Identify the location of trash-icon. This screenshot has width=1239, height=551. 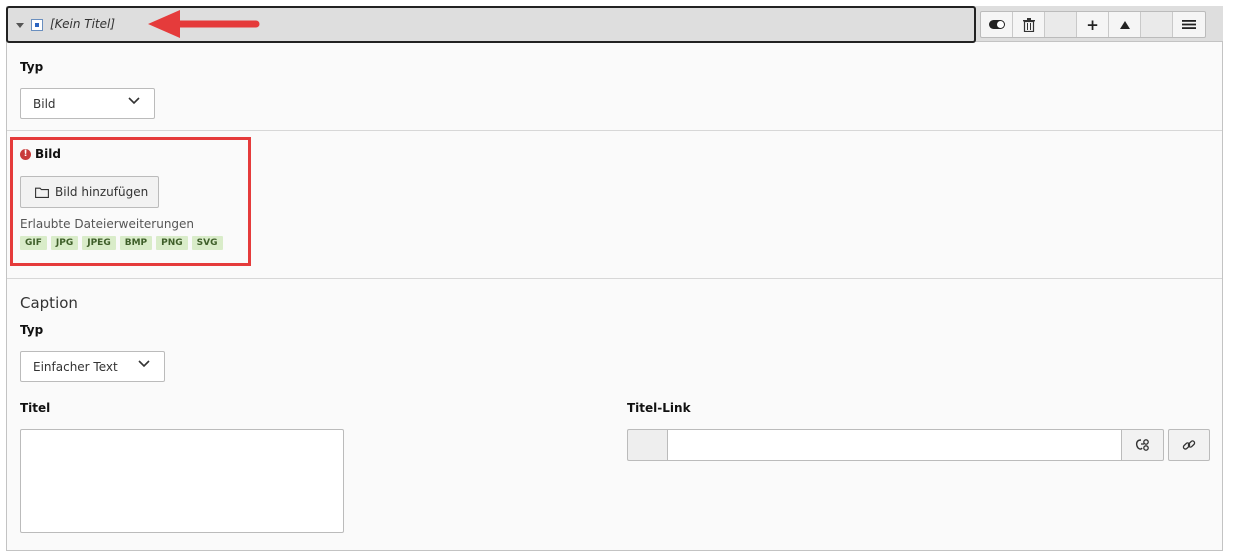
(1028, 24).